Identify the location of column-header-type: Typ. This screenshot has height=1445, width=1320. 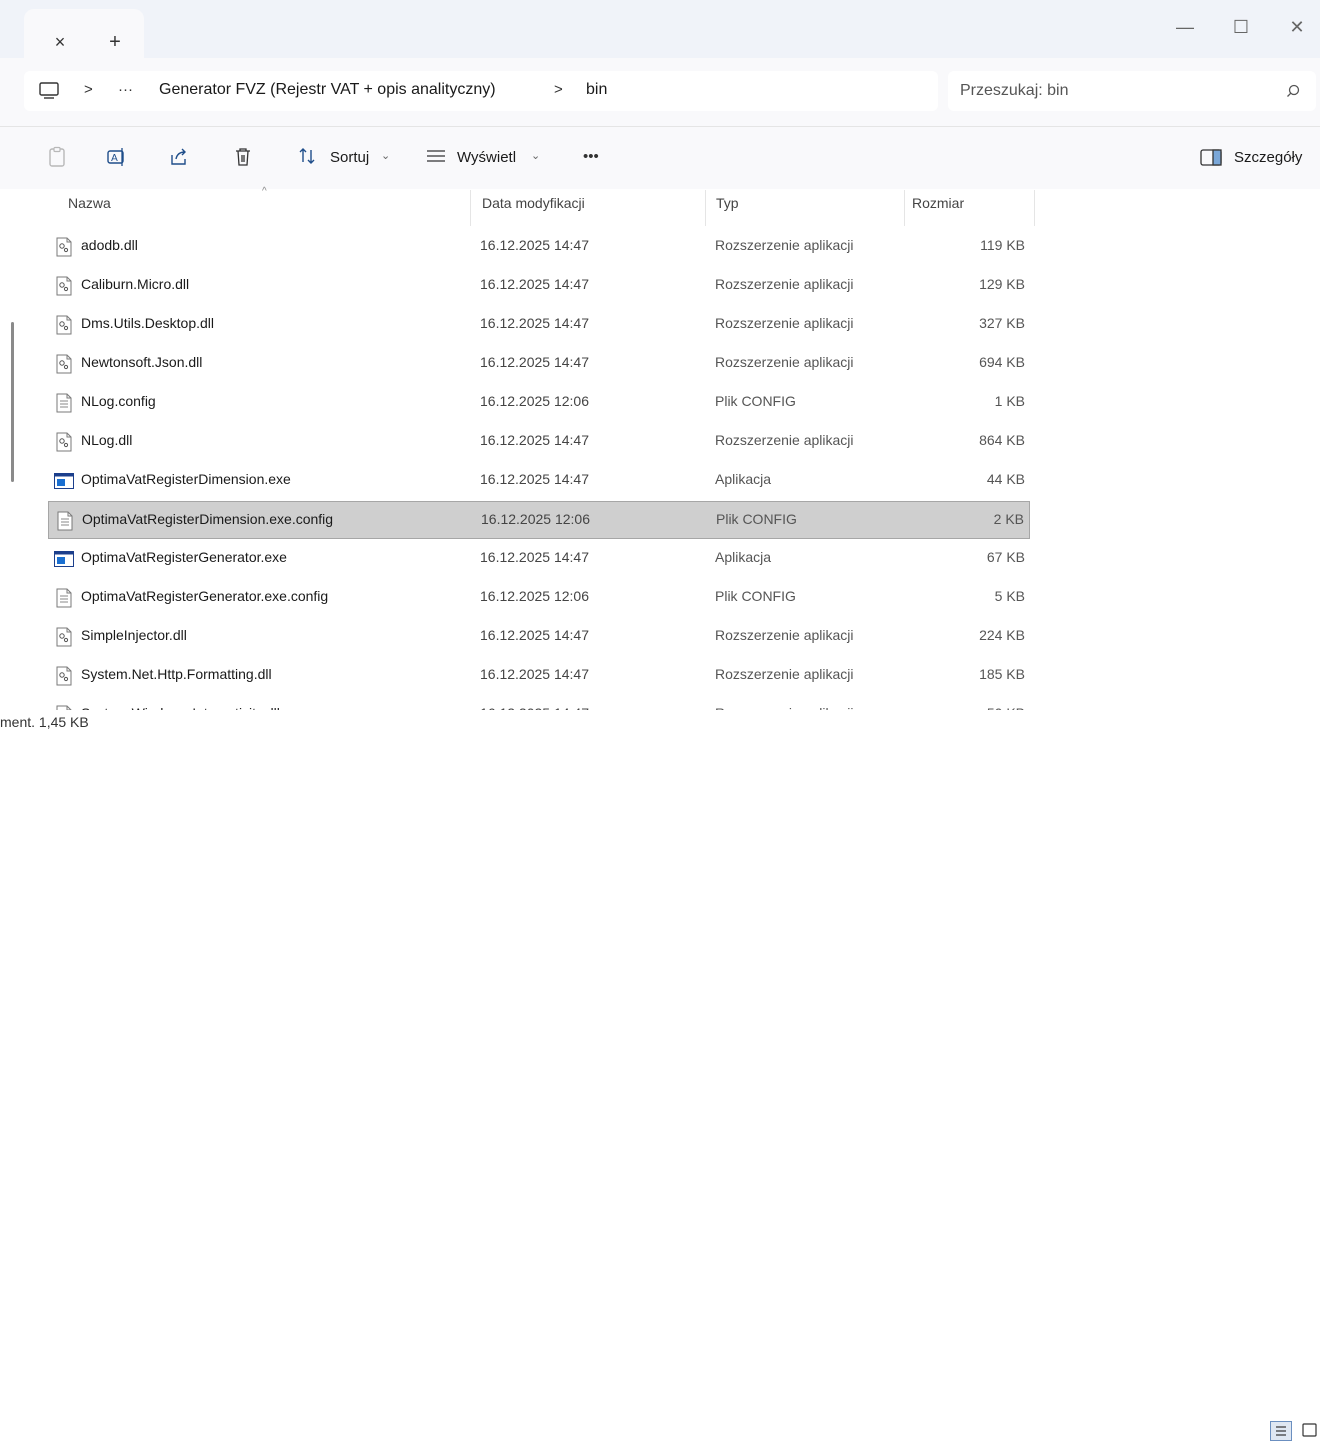
(727, 203).